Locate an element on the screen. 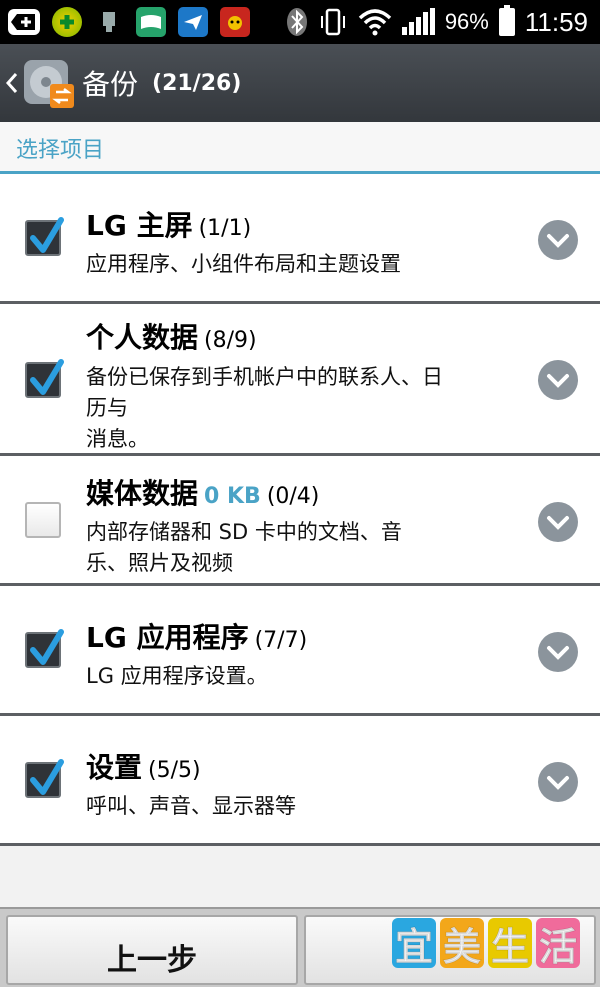 The height and width of the screenshot is (987, 600). signal-icon is located at coordinates (418, 21).